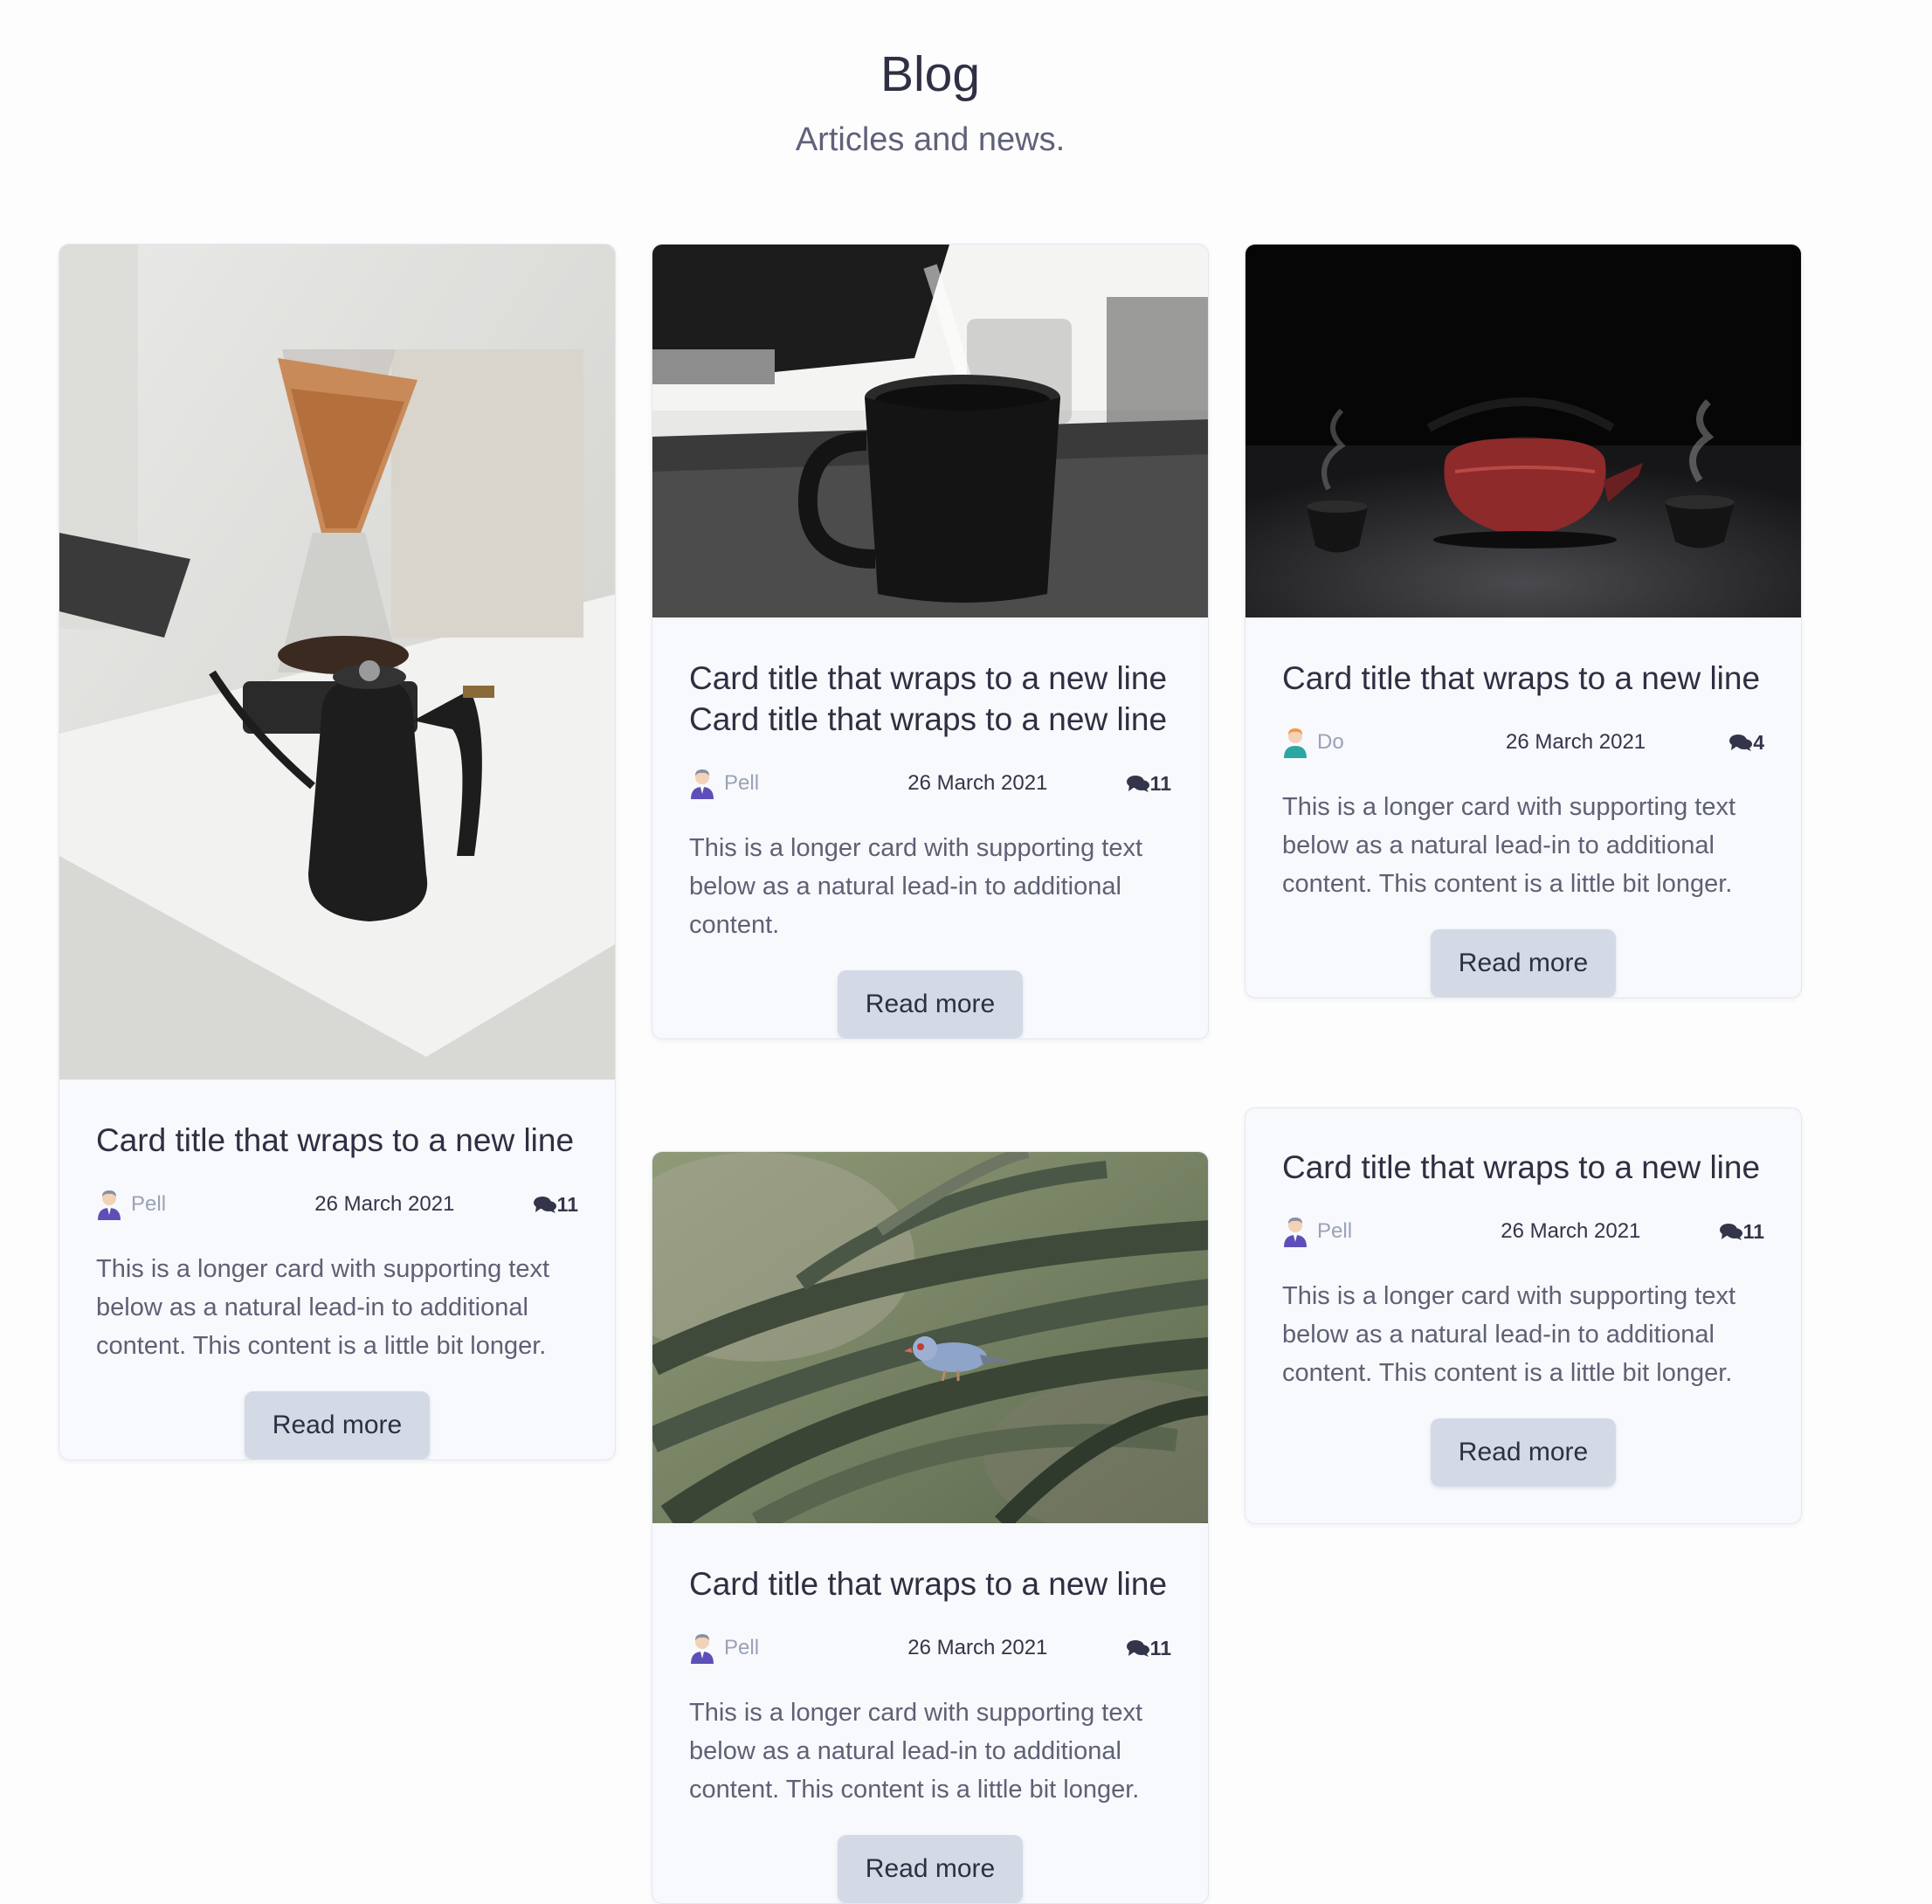  I want to click on card-image-black-mug, so click(930, 431).